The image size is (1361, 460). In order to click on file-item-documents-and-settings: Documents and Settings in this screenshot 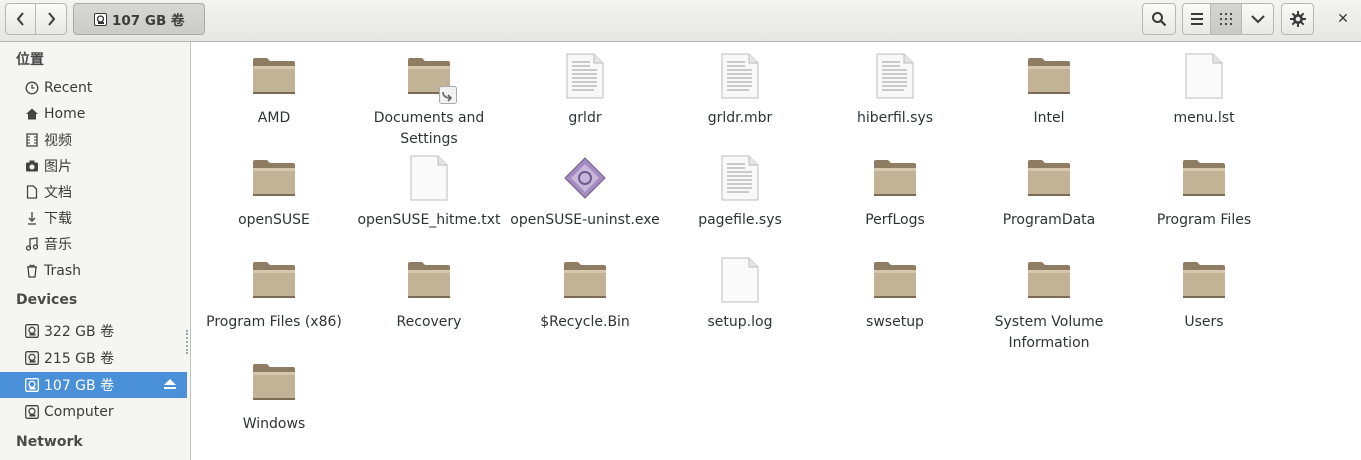, I will do `click(429, 101)`.